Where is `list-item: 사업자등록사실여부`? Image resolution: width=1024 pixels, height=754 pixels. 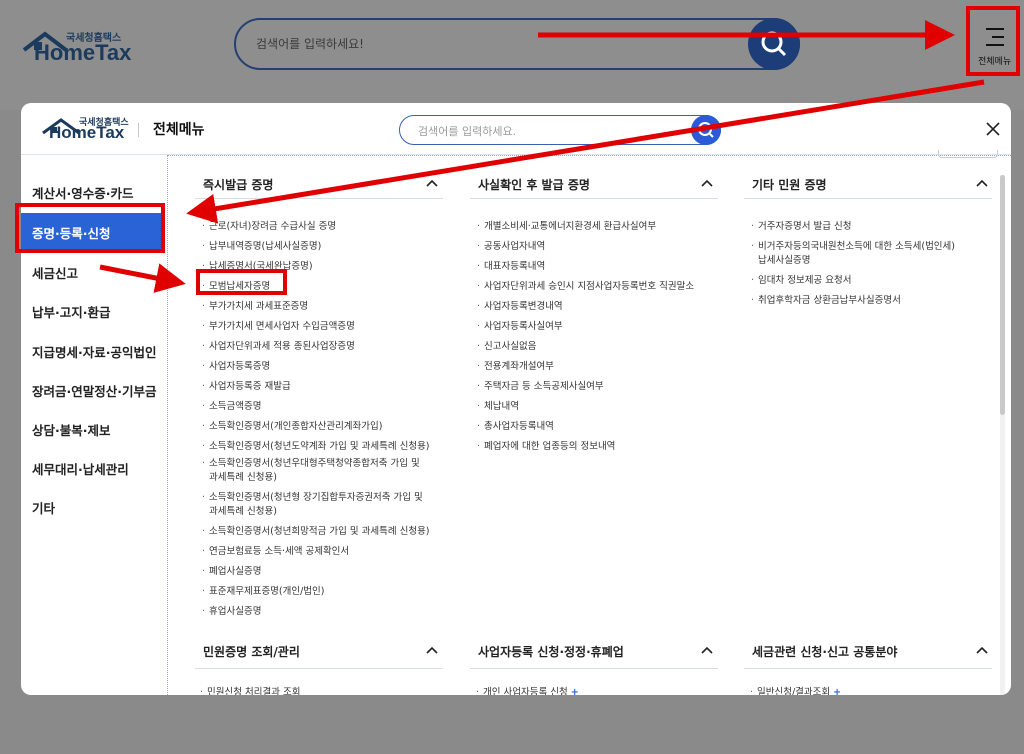 list-item: 사업자등록사실여부 is located at coordinates (520, 327).